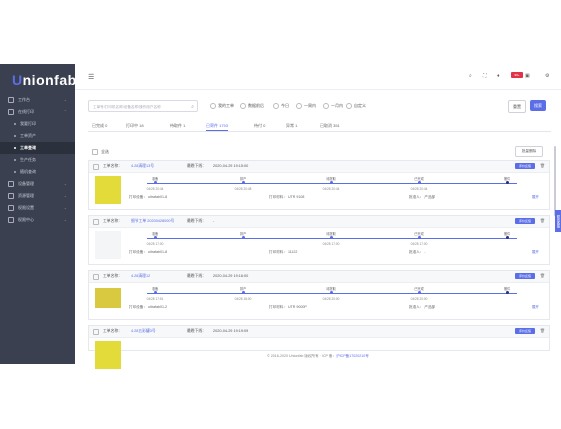 The height and width of the screenshot is (429, 561). Describe the element at coordinates (259, 125) in the screenshot. I see `status-tab: 待付 0` at that location.